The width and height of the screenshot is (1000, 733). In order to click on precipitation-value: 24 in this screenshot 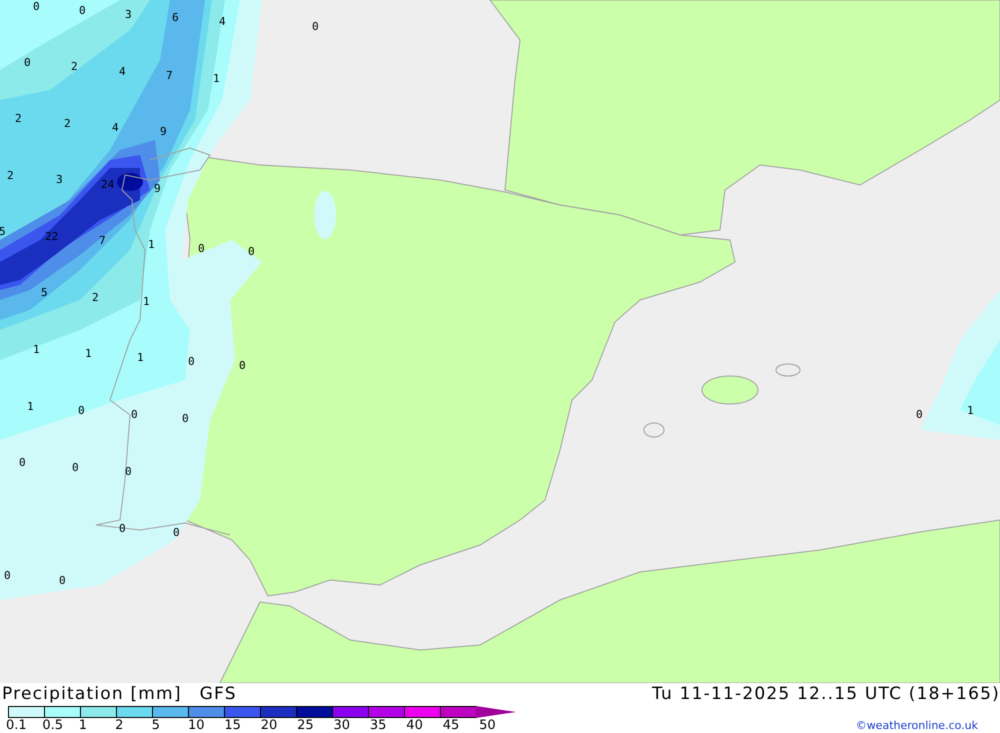, I will do `click(107, 184)`.